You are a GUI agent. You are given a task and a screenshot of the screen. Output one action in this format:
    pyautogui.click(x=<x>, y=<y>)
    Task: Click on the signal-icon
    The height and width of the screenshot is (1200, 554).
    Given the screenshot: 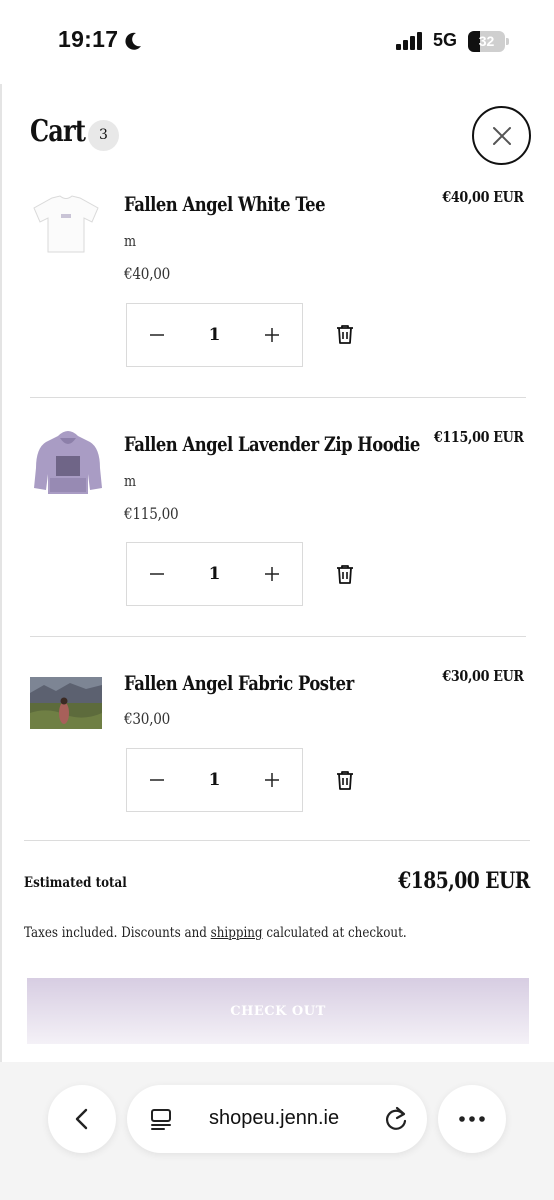 What is the action you would take?
    pyautogui.click(x=409, y=41)
    